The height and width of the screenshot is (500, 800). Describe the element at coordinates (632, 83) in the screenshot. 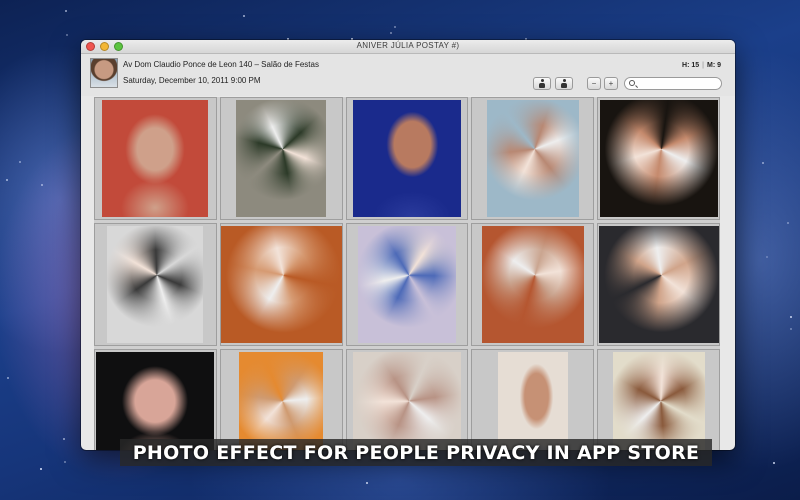

I see `search-icon` at that location.